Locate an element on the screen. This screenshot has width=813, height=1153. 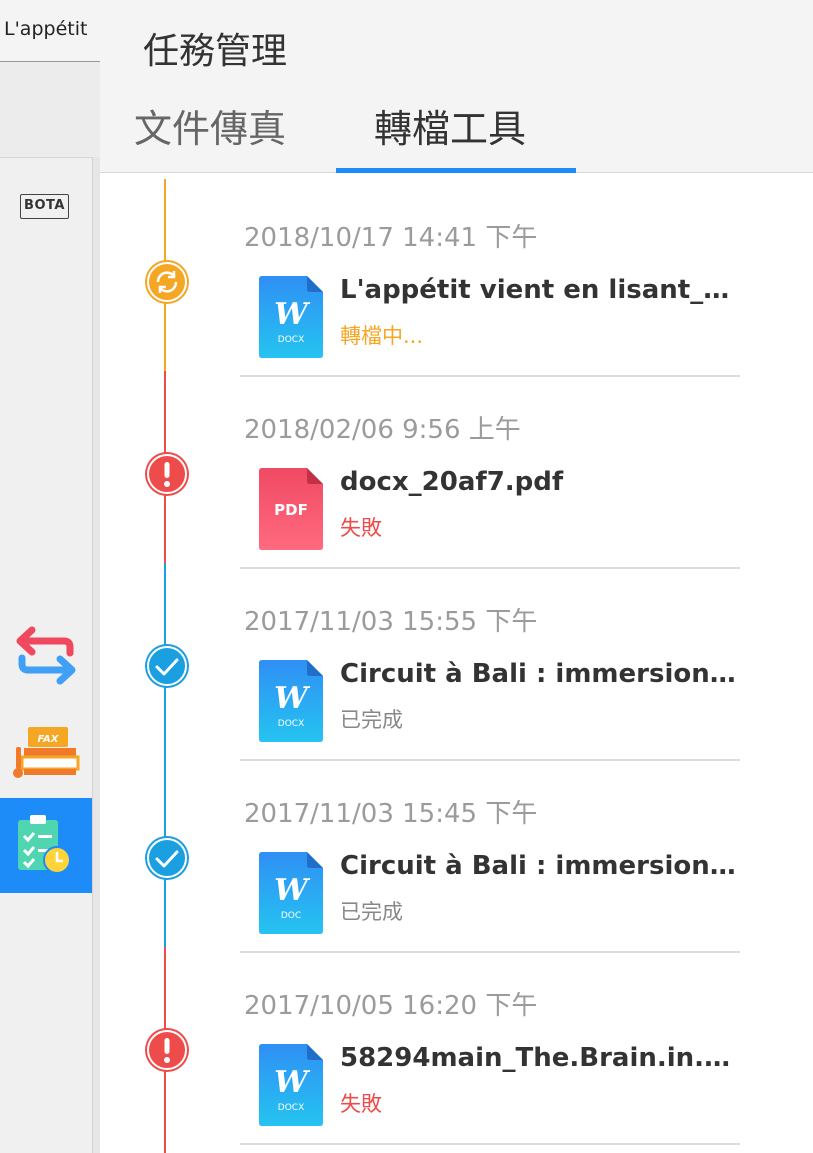
file-type-label: DOC is located at coordinates (291, 916).